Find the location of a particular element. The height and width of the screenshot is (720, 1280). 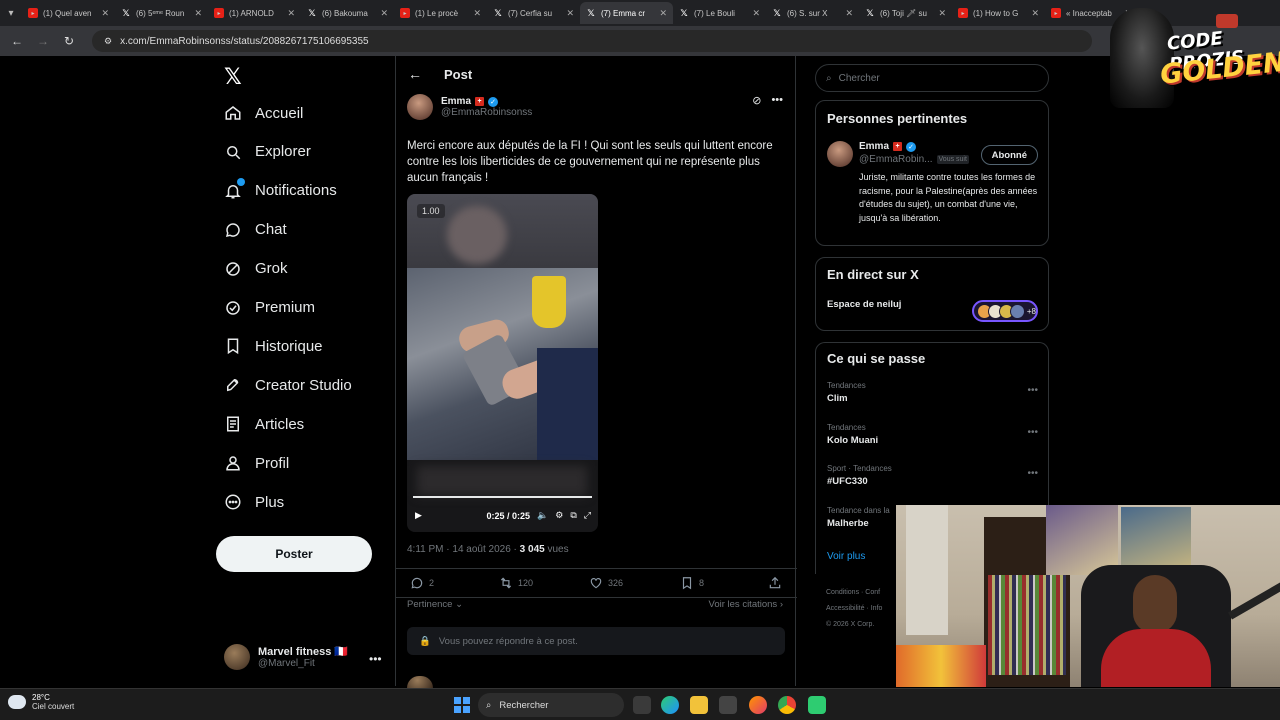

author-handle: @EmmaRobinsonss is located at coordinates (486, 112).